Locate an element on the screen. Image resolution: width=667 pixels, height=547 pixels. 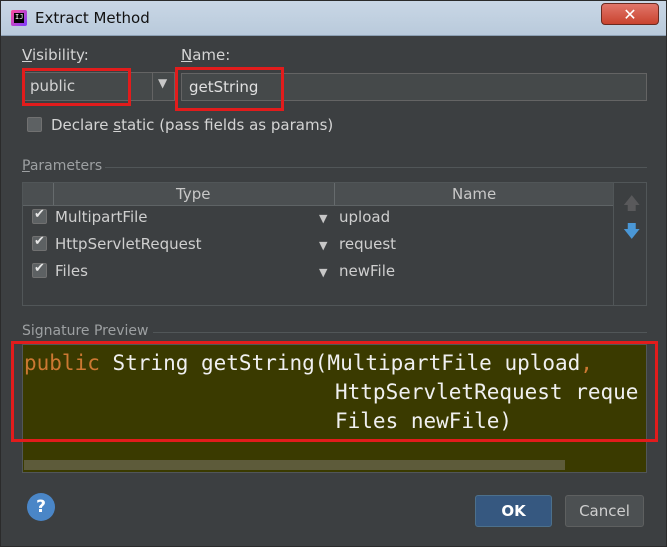
param-name-cell: request is located at coordinates (367, 244).